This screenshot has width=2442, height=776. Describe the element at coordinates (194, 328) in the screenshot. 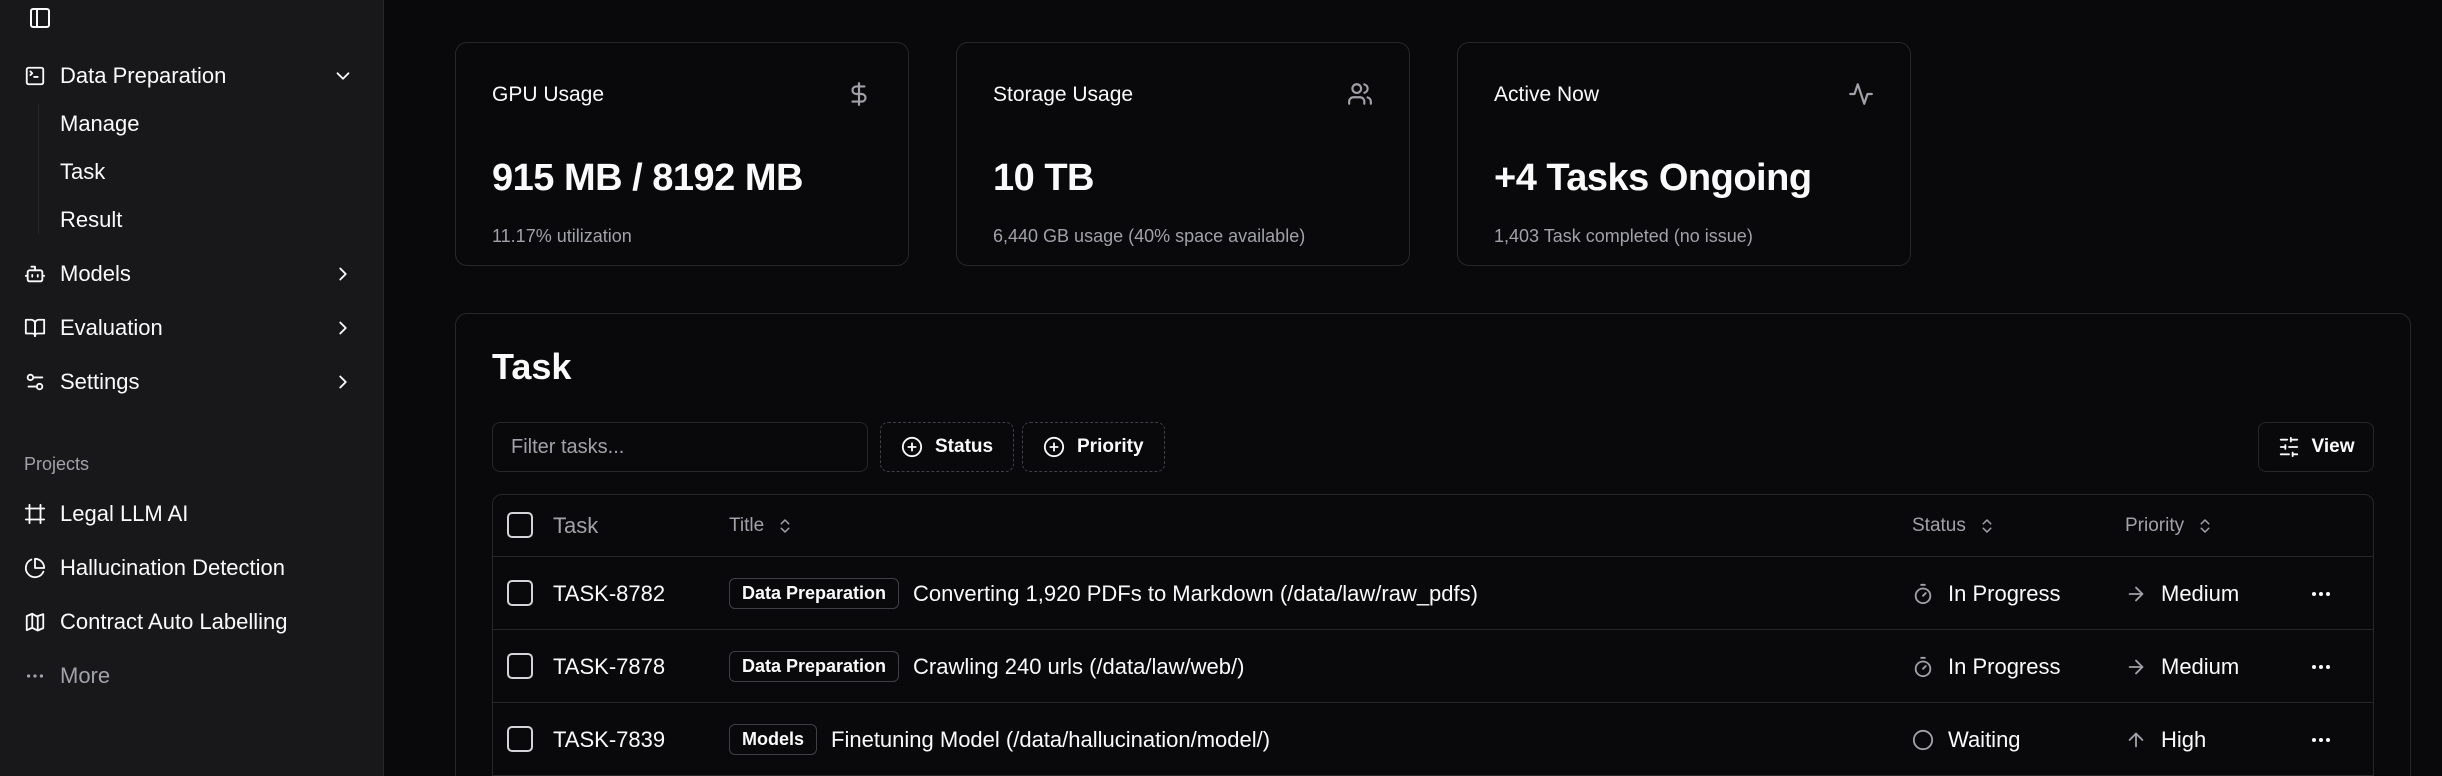

I see `nav-item-evaluation: Evaluation` at that location.